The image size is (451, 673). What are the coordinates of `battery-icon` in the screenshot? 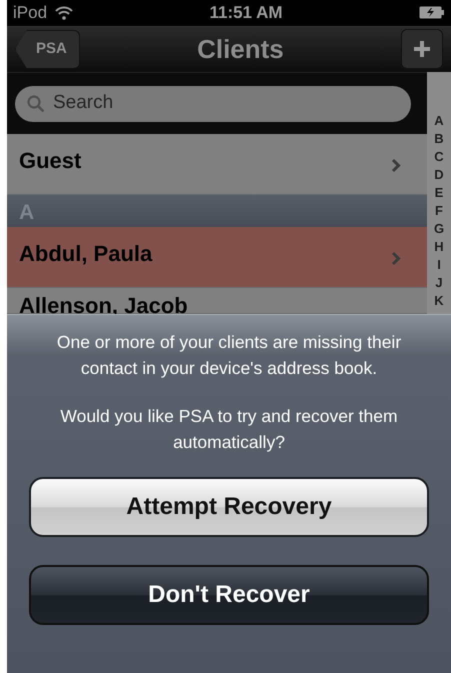 It's located at (431, 13).